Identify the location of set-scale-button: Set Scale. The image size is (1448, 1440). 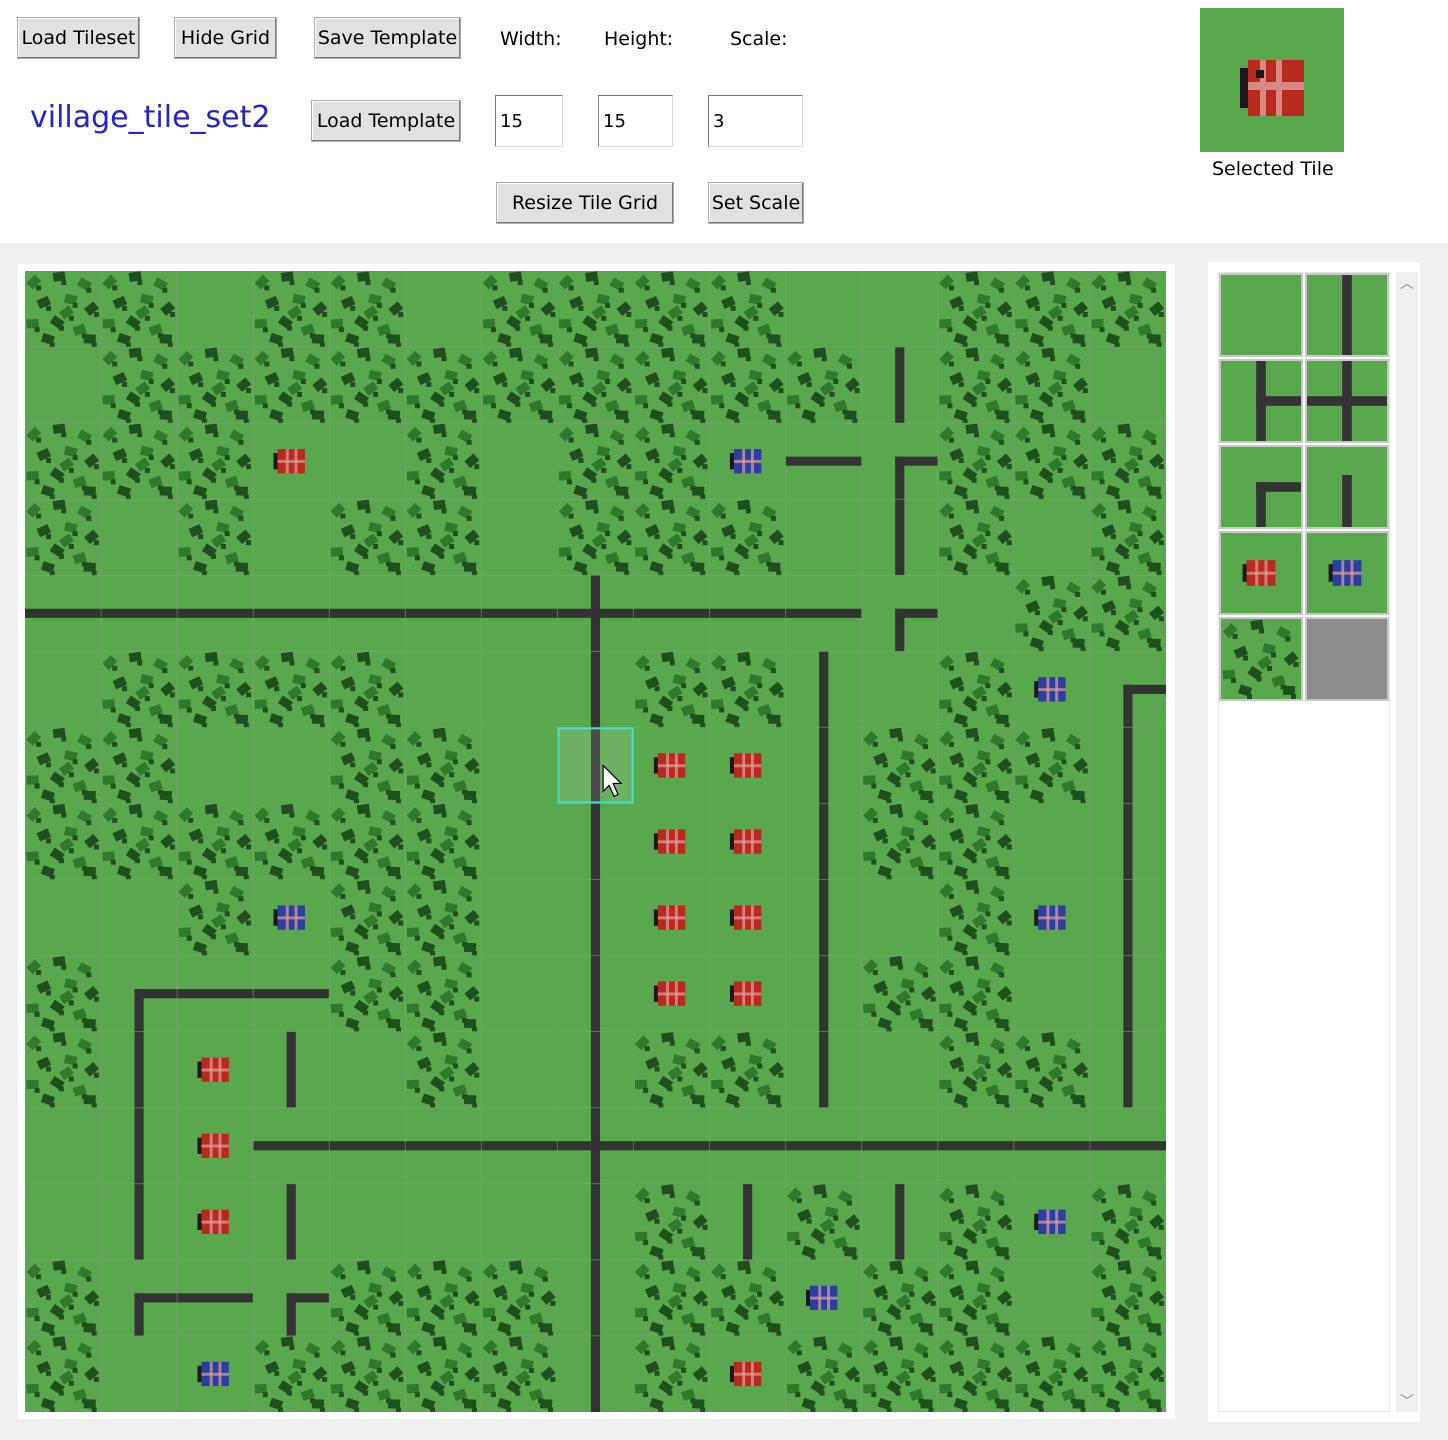
(756, 203).